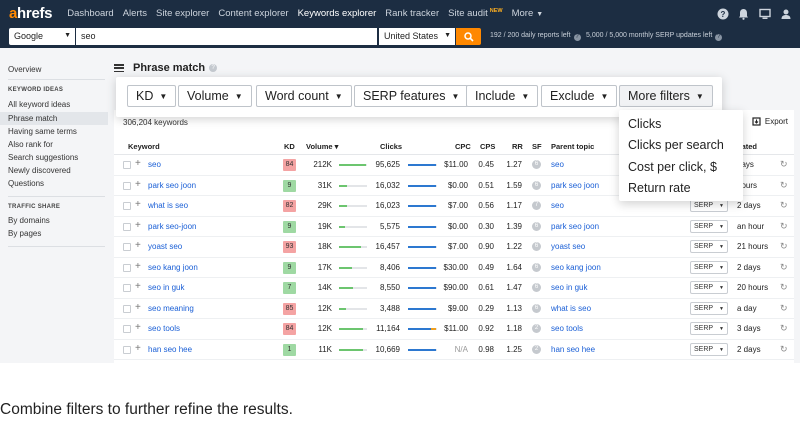 The image size is (800, 424). Describe the element at coordinates (764, 13) in the screenshot. I see `desktop-icon` at that location.